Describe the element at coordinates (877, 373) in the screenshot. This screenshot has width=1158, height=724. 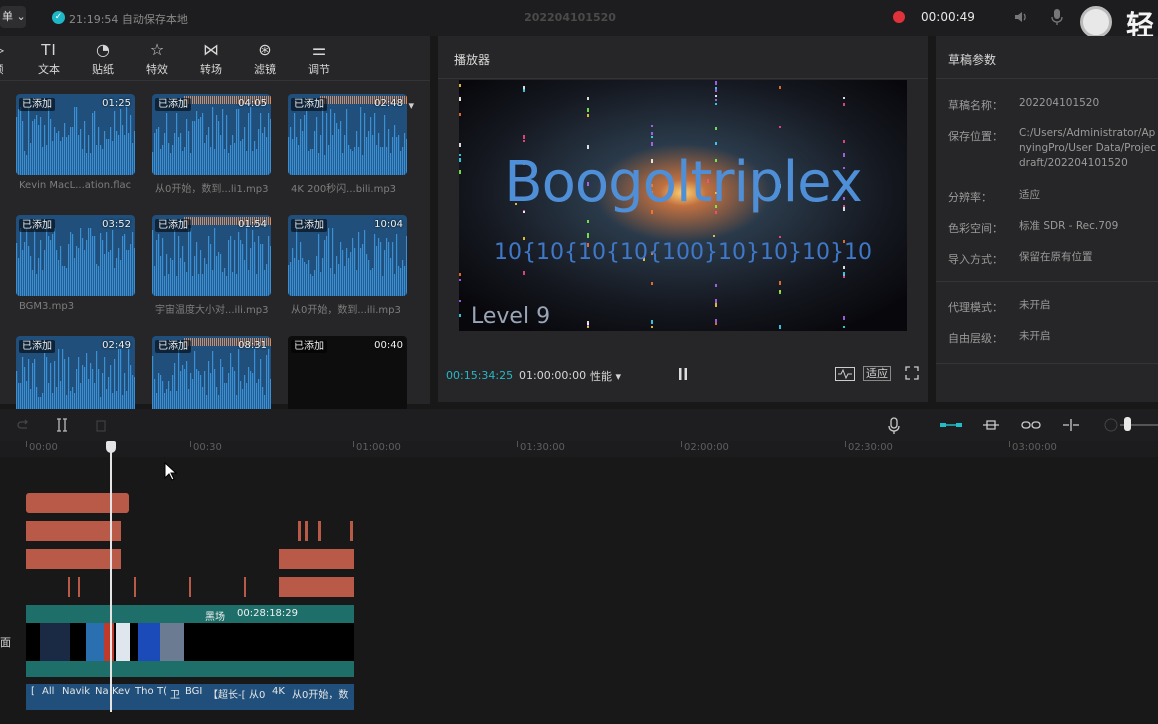
I see `fit-button: 适应` at that location.